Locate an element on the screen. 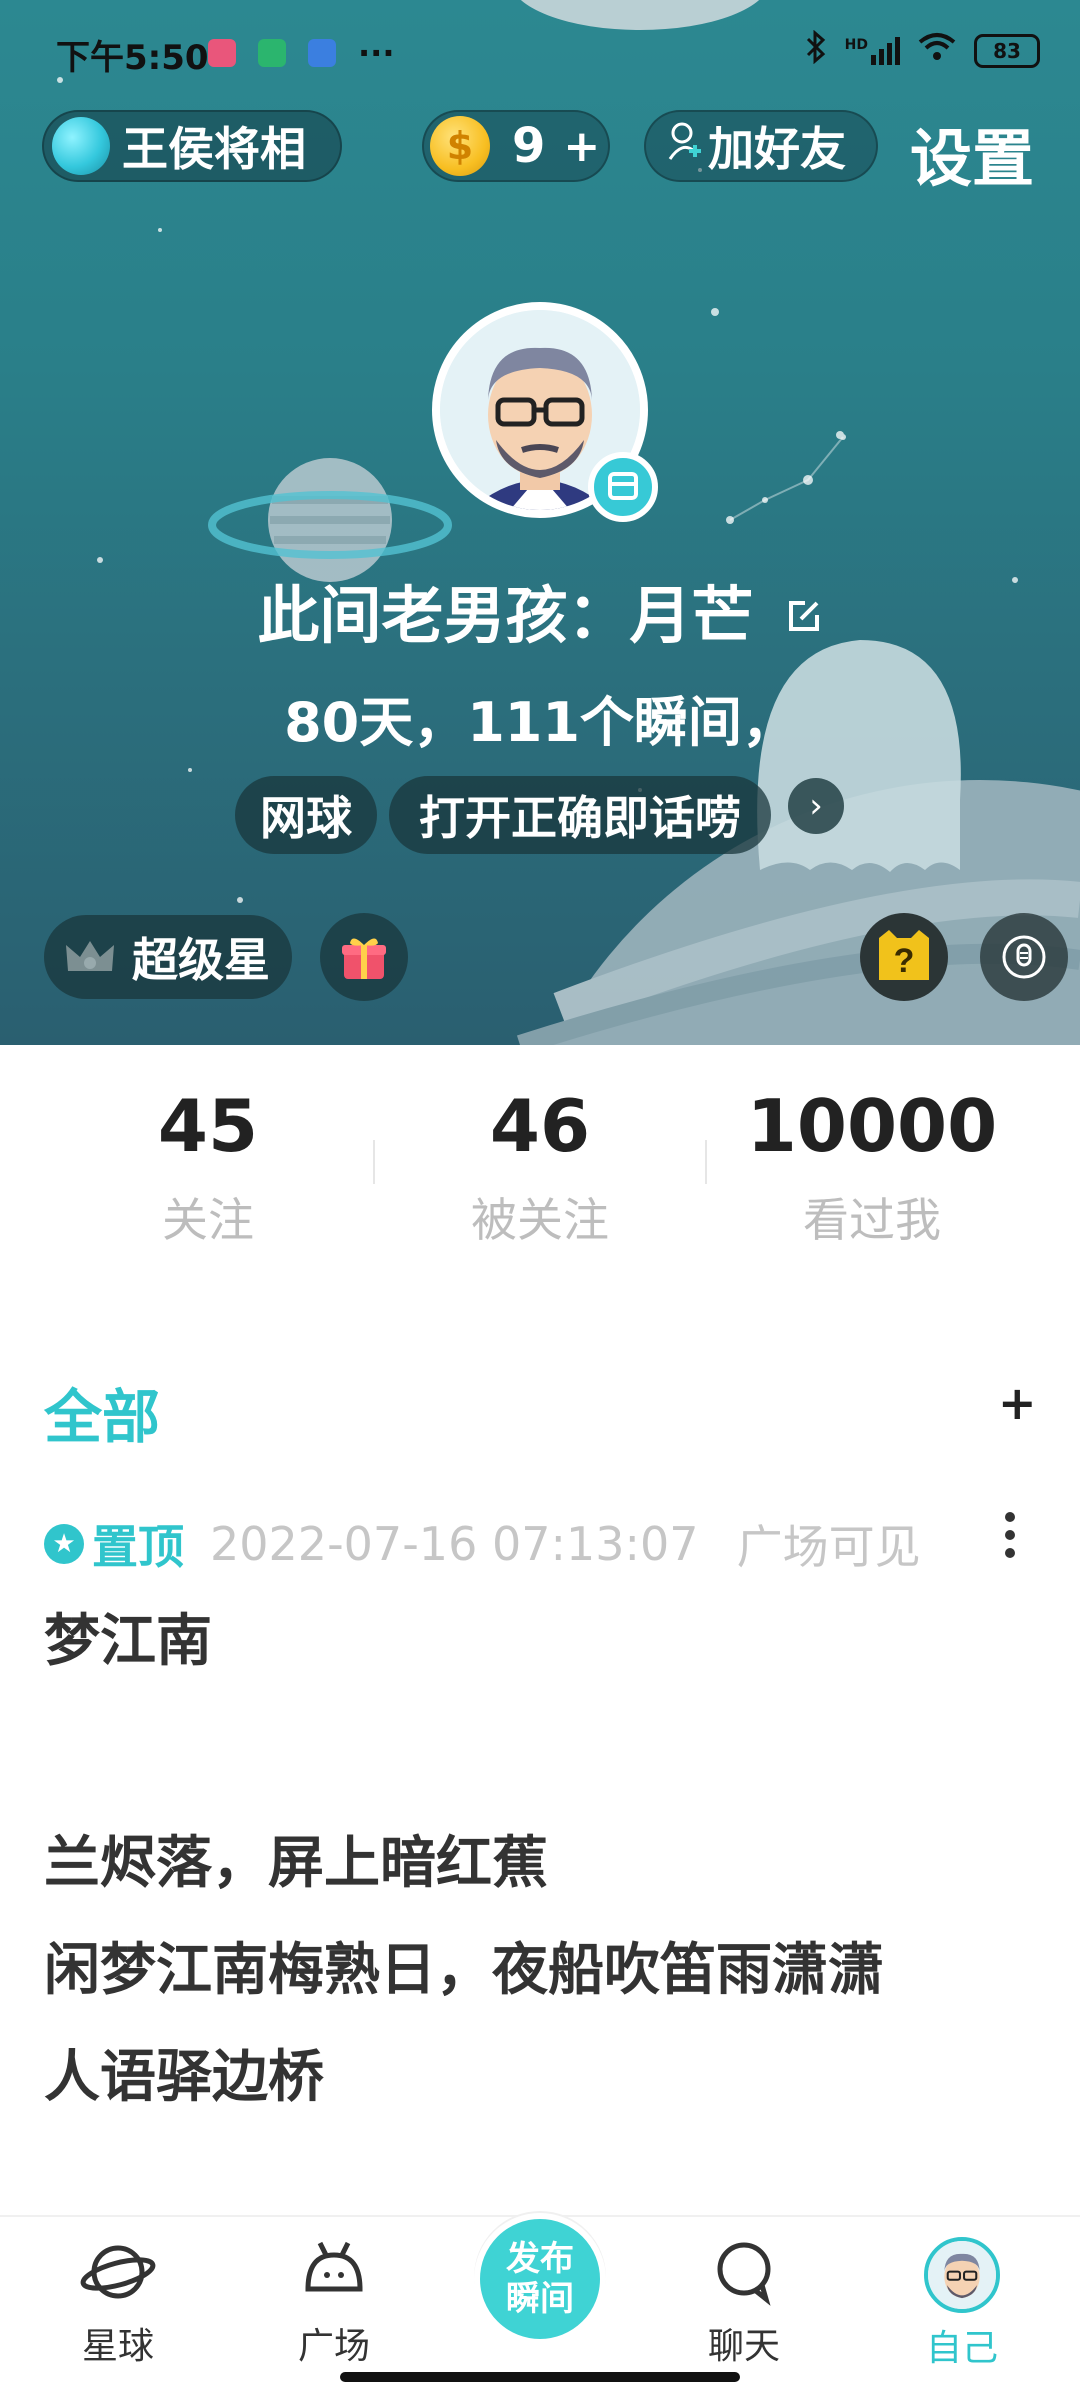 Image resolution: width=1080 pixels, height=2400 pixels. nav-me: 自己 is located at coordinates (962, 2304).